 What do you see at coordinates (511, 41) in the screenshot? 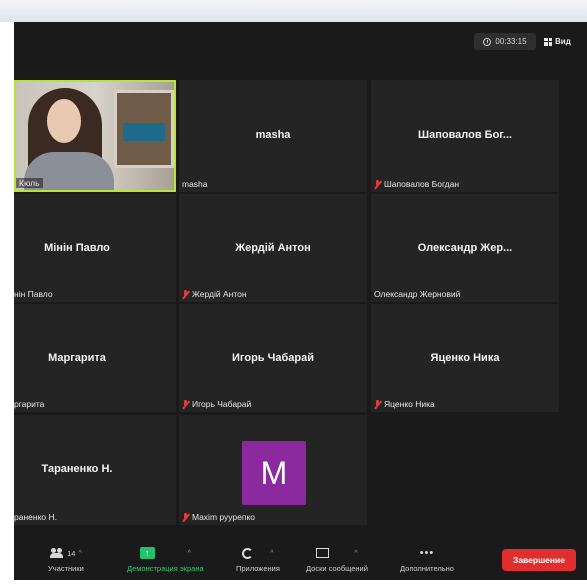
I see `meeting-timer-value: 00:33:15` at bounding box center [511, 41].